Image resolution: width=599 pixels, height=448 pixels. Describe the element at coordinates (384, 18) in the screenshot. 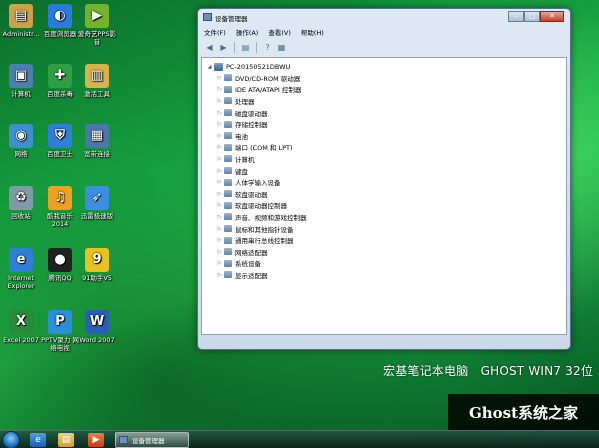

I see `title-bar: 设备管理器 – □ ✕` at that location.